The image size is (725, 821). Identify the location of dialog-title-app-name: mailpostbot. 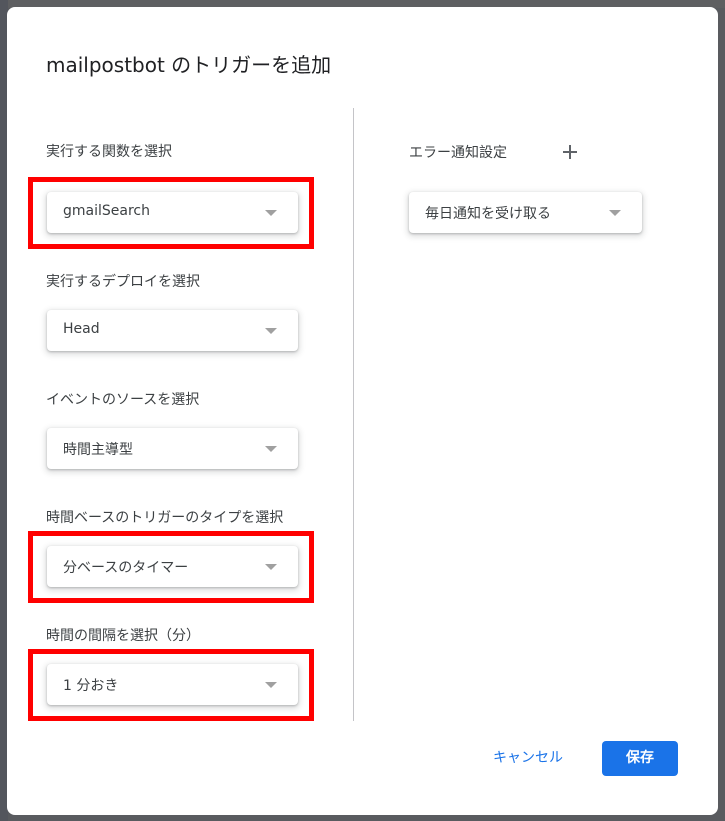
(105, 65).